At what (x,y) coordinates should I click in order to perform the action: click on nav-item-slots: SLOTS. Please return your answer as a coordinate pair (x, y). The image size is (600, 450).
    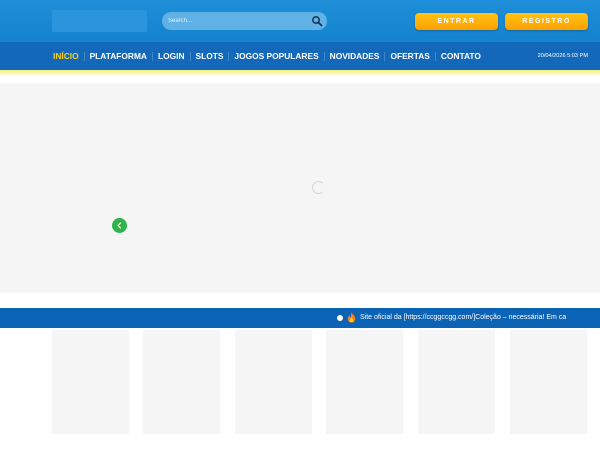
    Looking at the image, I should click on (210, 56).